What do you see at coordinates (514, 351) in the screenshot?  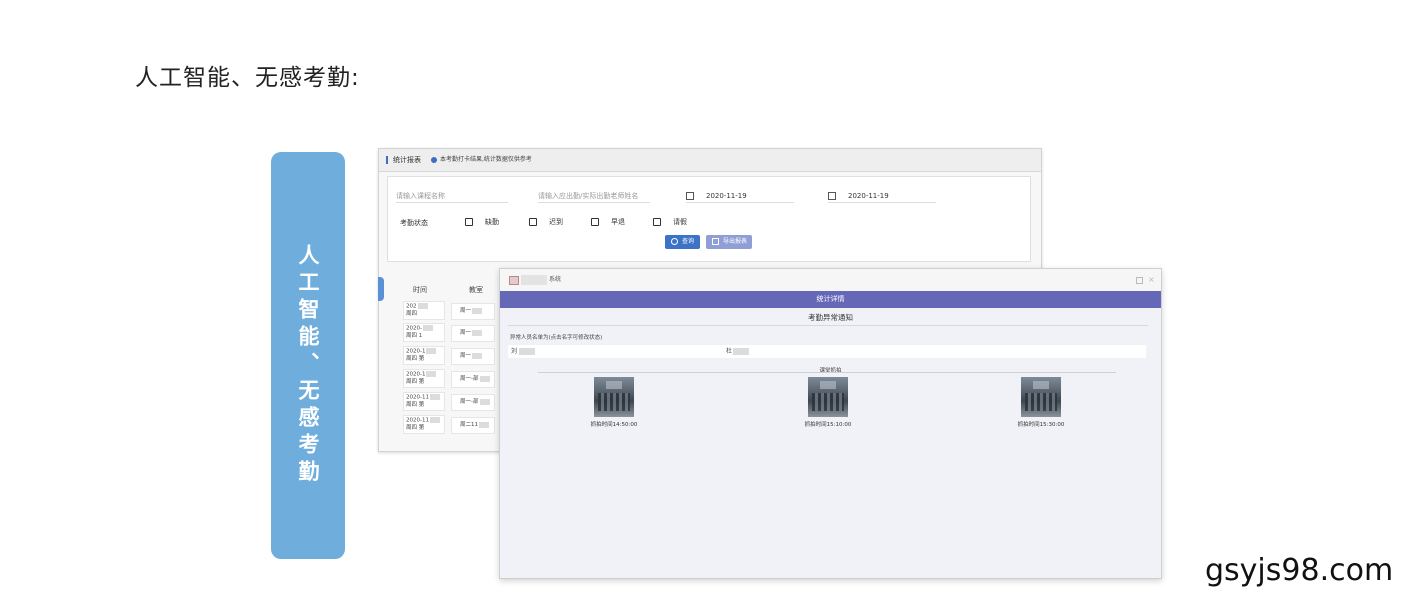 I see `absent-person-name: 刘` at bounding box center [514, 351].